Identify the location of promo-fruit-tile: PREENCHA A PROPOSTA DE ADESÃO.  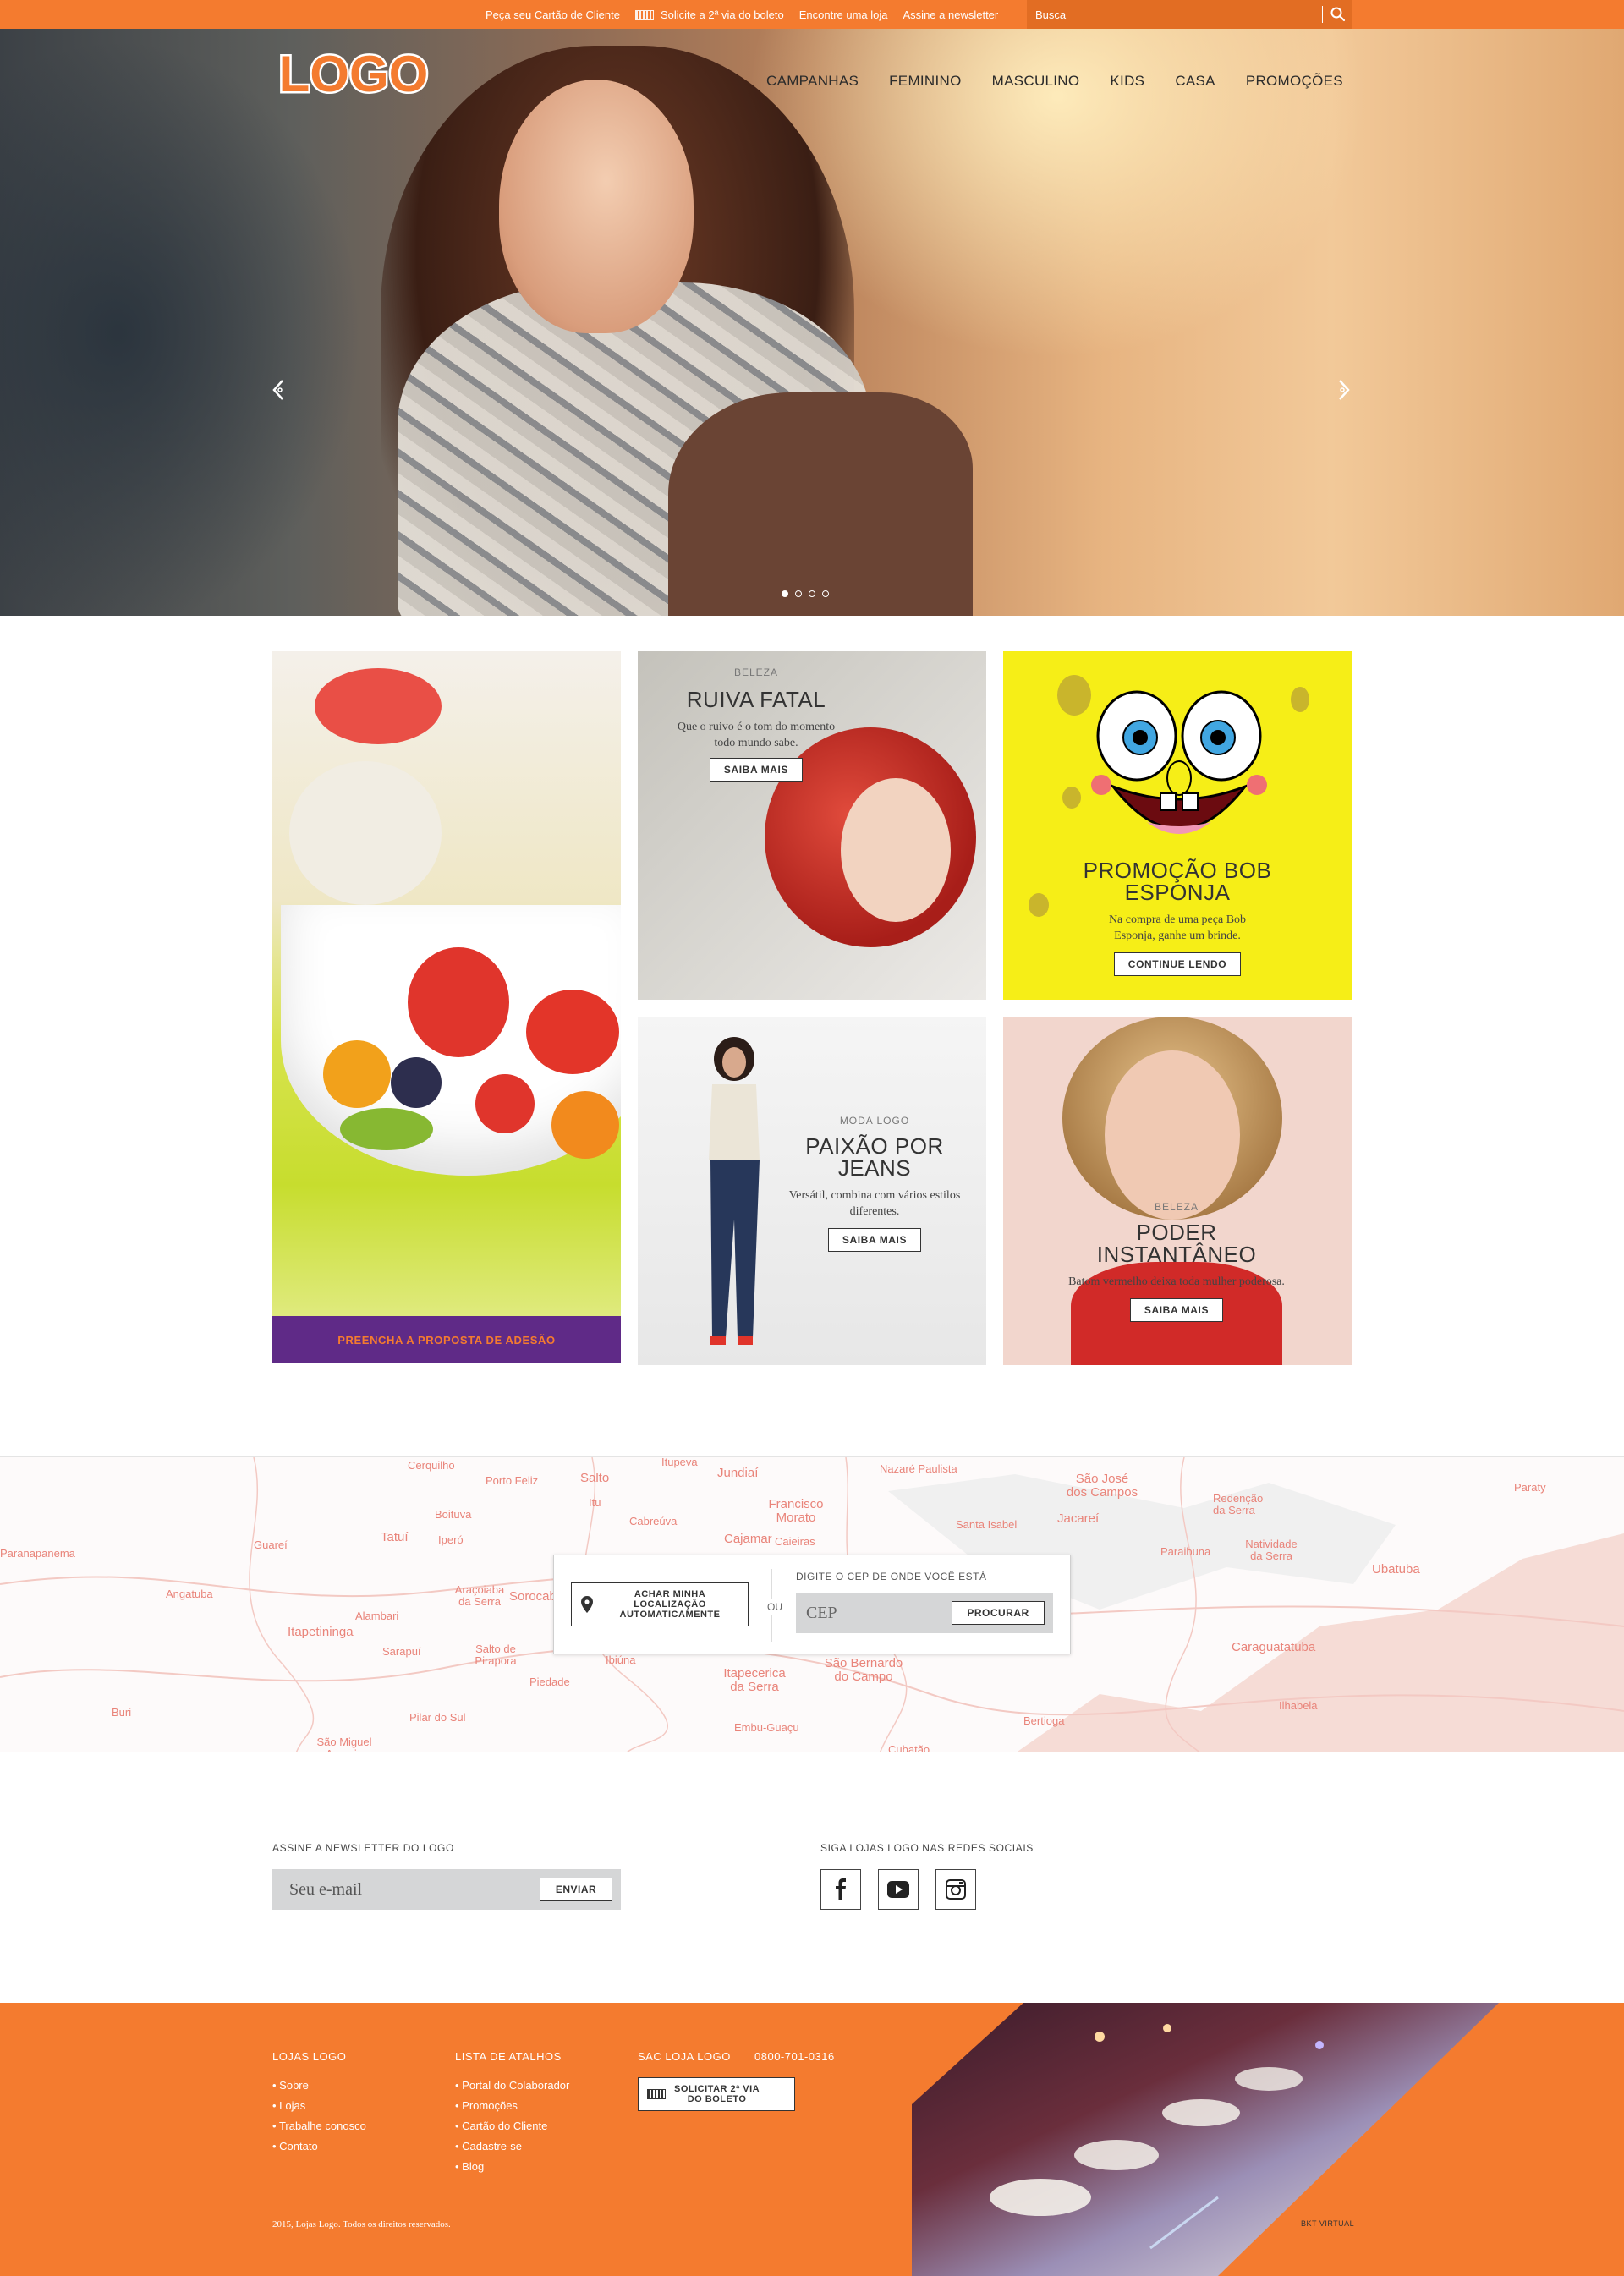
(447, 1007).